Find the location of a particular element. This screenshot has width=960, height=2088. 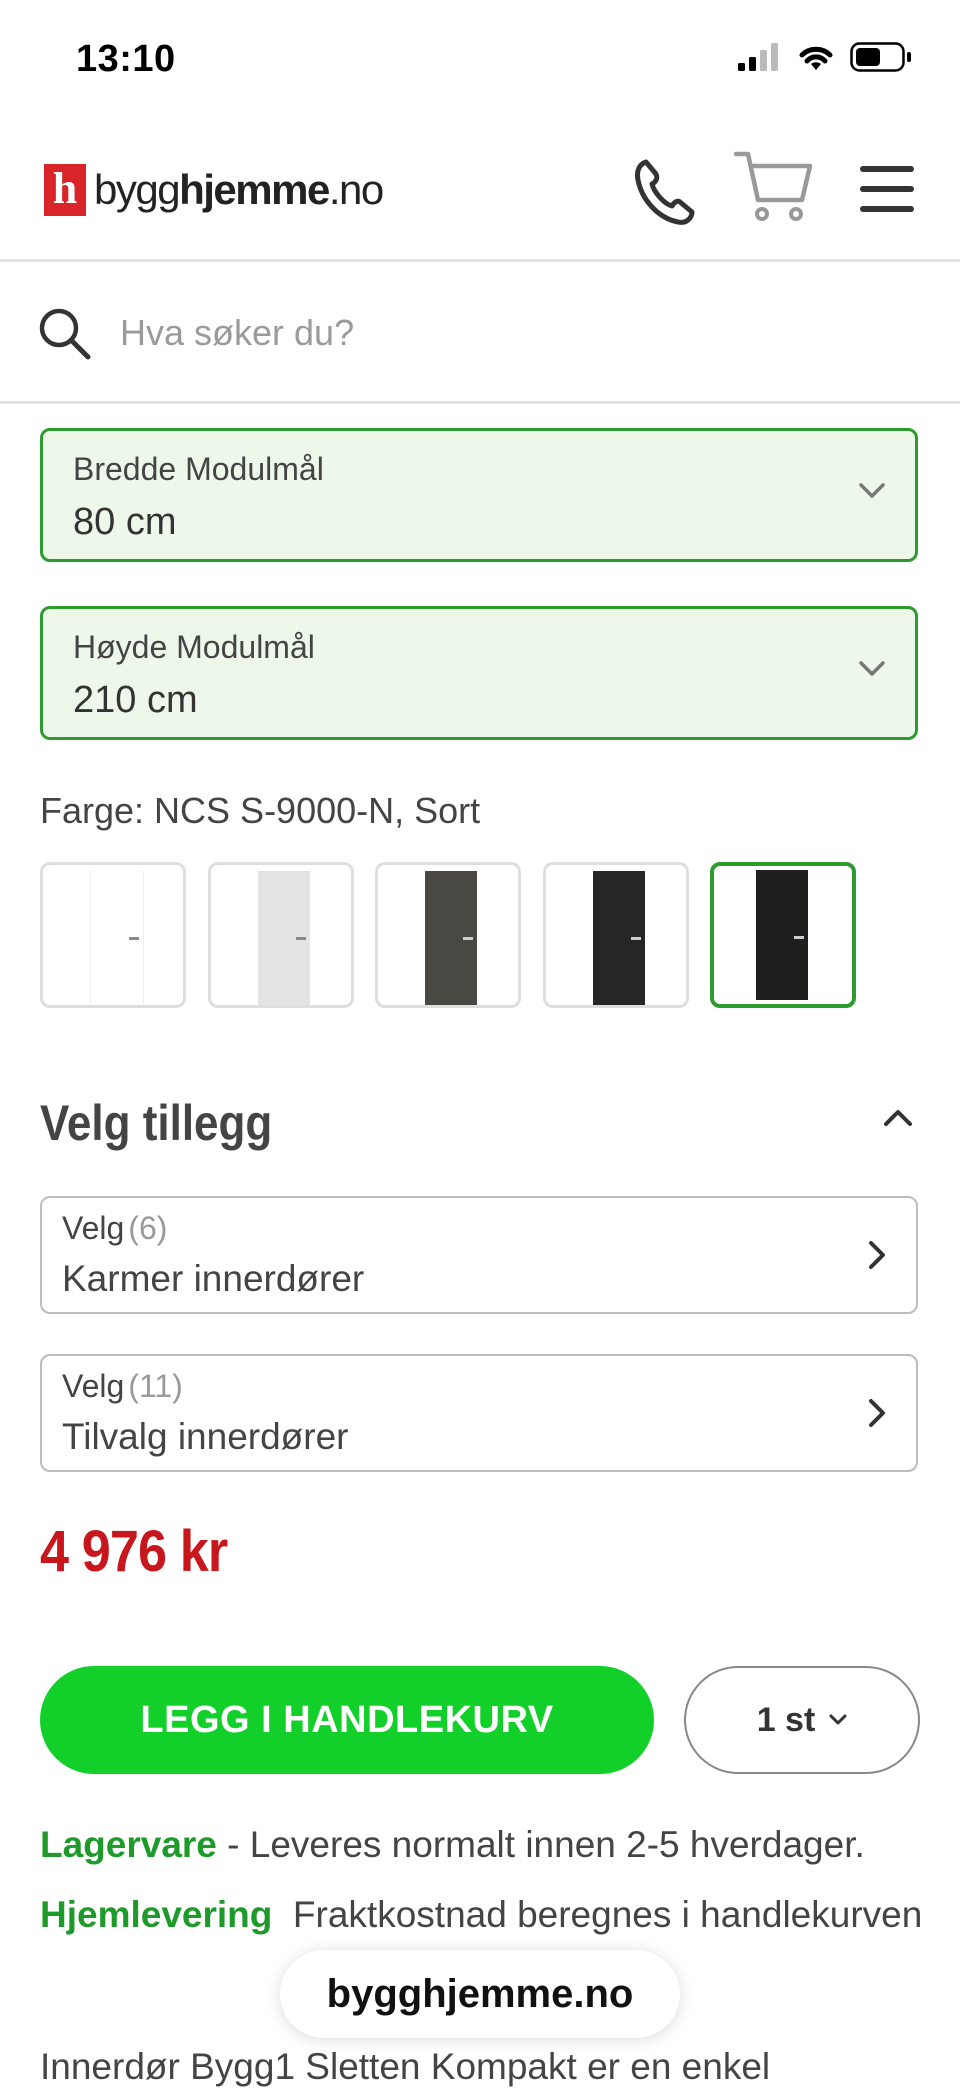

addon-frames-row: Velg (6) Karmer innerdører is located at coordinates (479, 1255).